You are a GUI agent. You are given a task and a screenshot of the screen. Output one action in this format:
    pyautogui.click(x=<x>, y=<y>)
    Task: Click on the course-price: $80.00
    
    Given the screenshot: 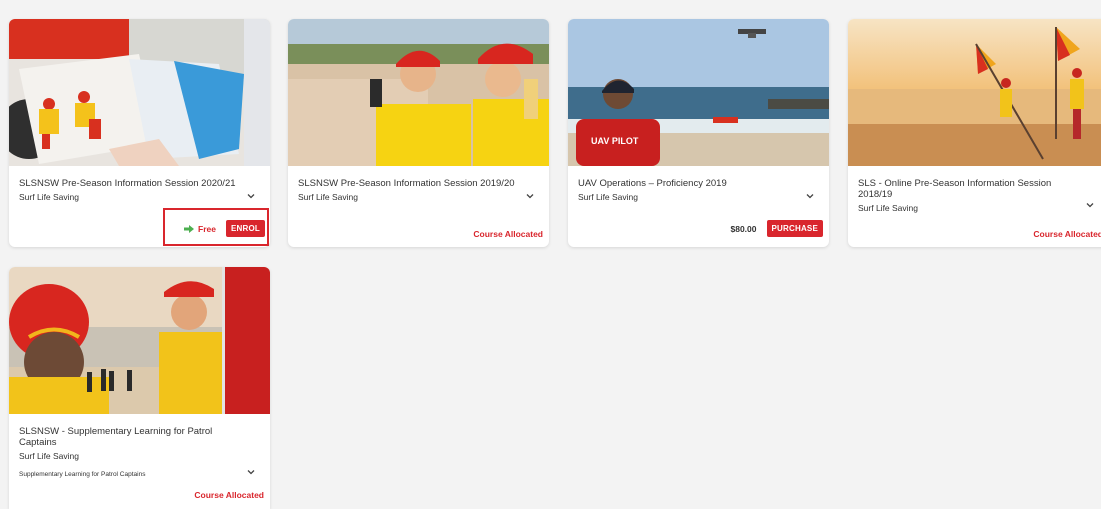 What is the action you would take?
    pyautogui.click(x=743, y=228)
    